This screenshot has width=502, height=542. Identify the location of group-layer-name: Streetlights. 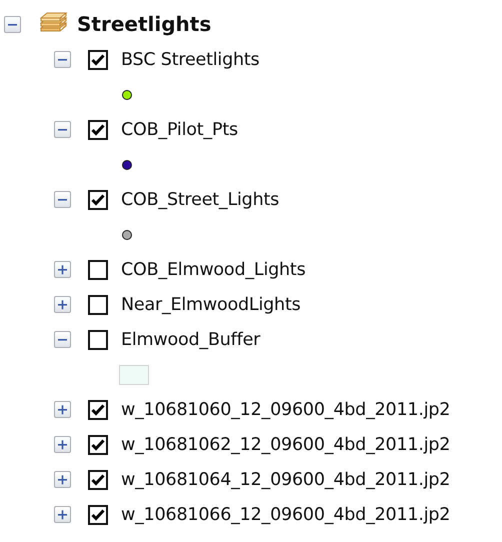
(144, 24).